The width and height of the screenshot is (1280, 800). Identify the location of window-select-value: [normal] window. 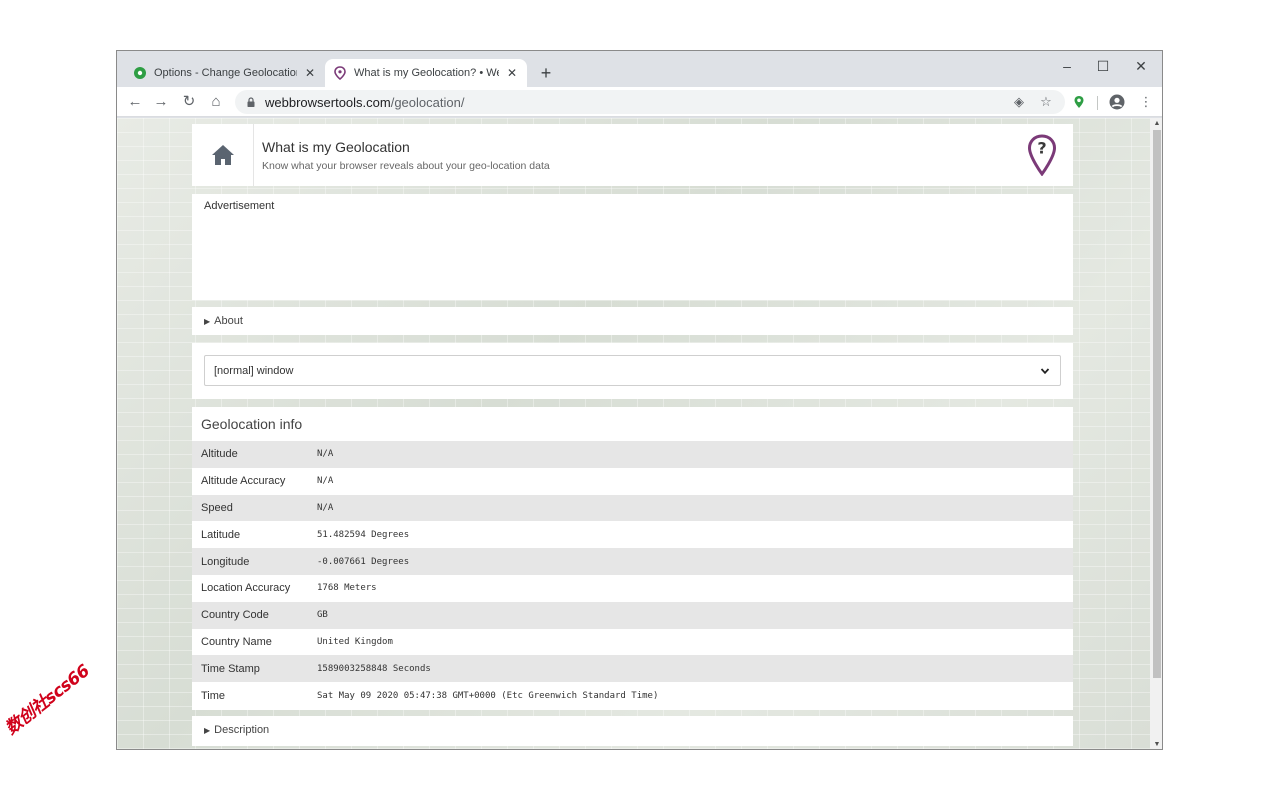
(254, 371).